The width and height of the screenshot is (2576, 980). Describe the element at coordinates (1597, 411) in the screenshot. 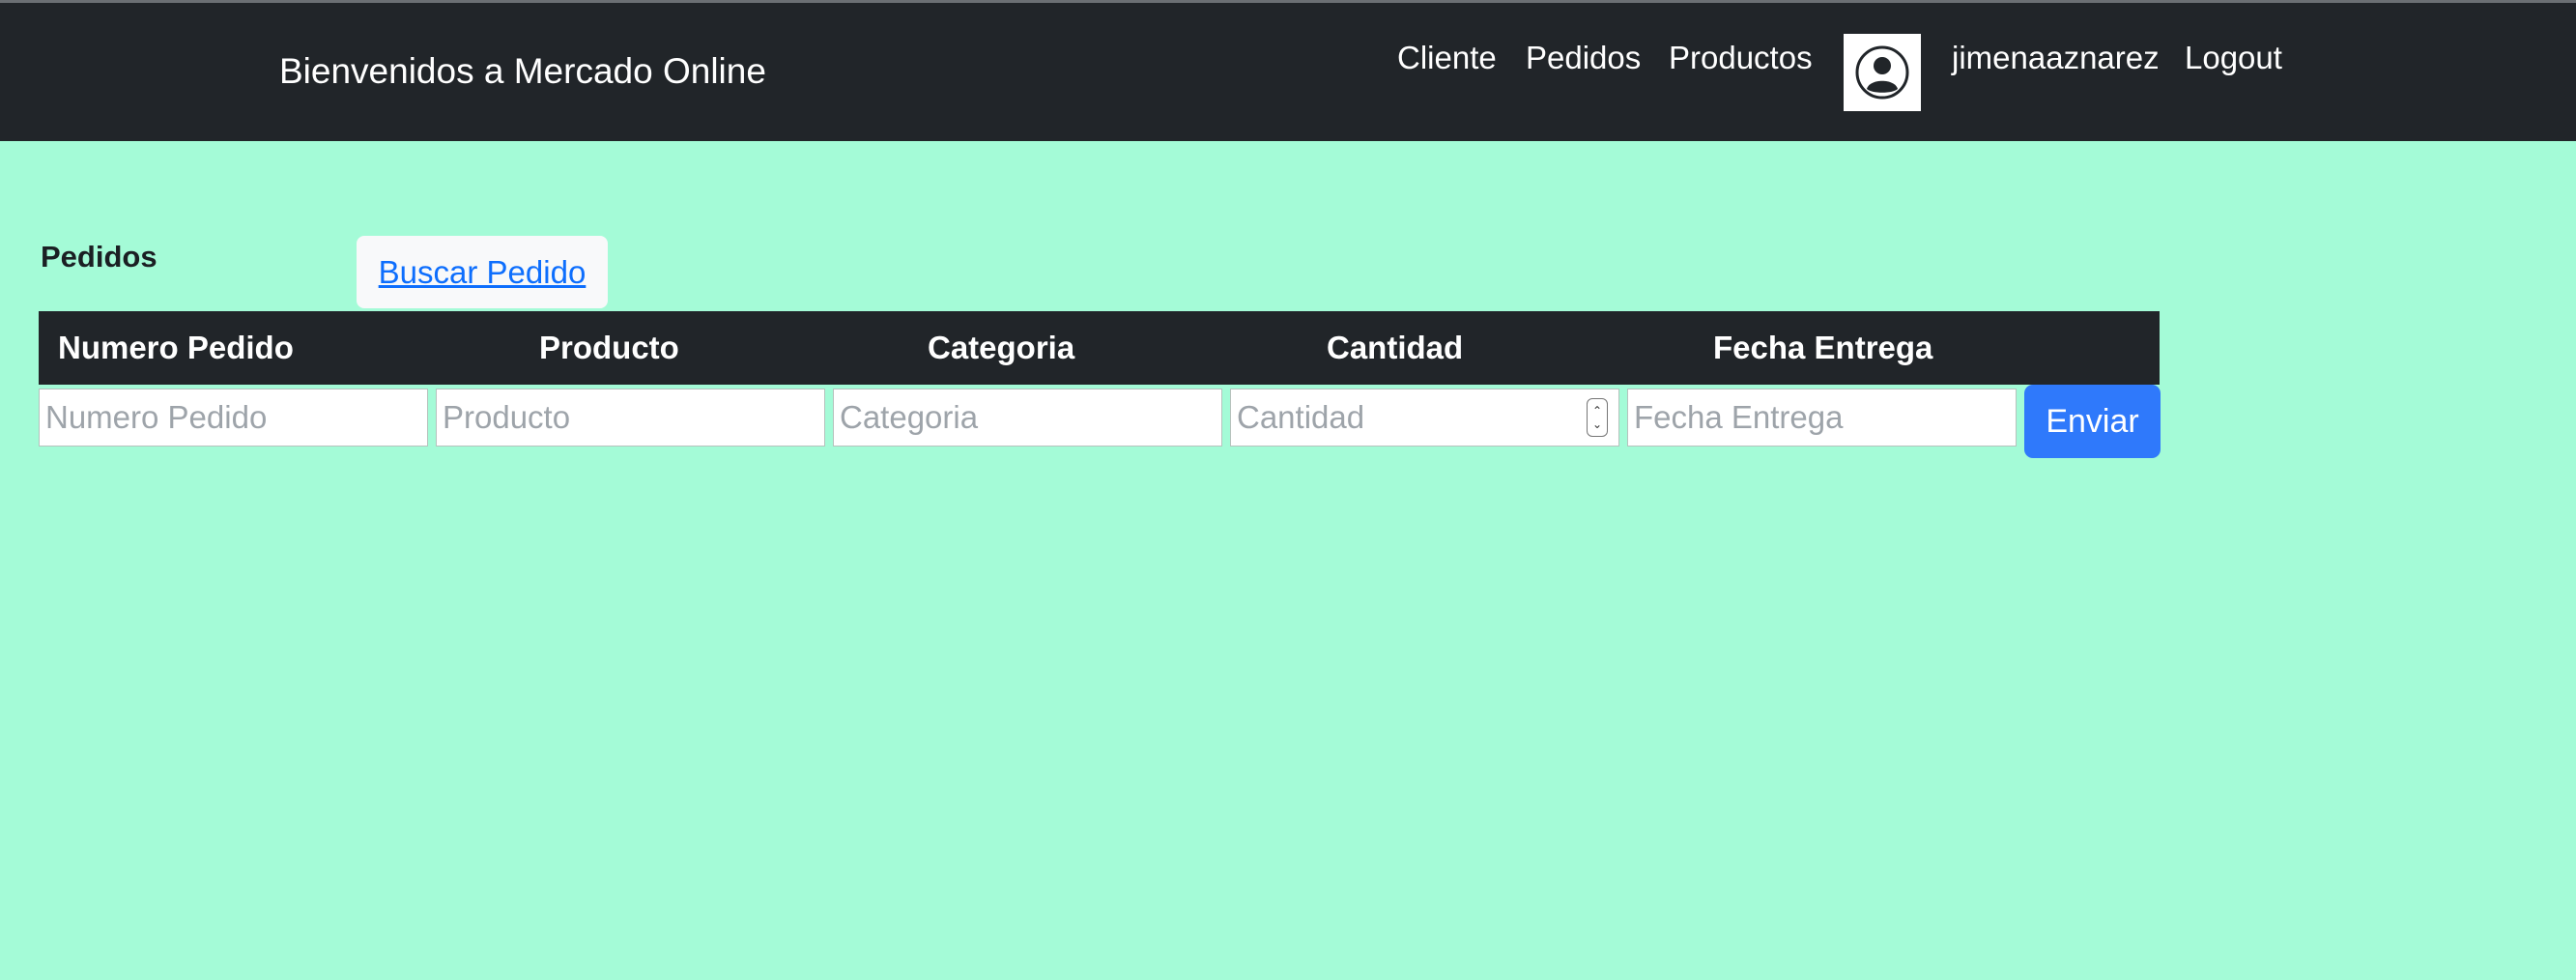

I see `stepper-up-icon: ⌃` at that location.